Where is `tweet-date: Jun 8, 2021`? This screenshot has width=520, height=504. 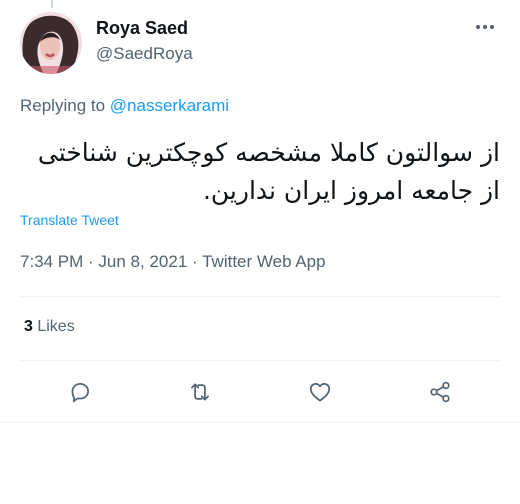 tweet-date: Jun 8, 2021 is located at coordinates (142, 261).